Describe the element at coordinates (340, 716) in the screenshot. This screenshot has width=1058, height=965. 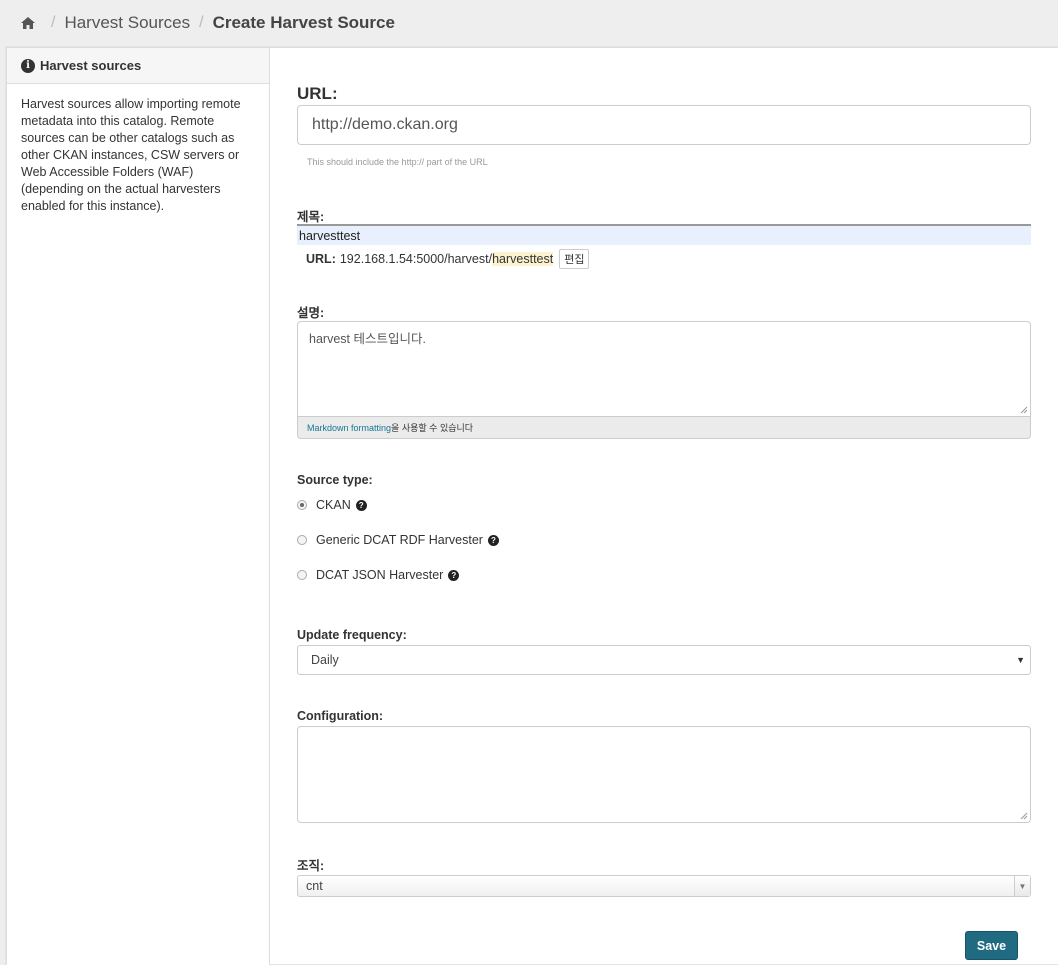
I see `config-label: Configuration:` at that location.